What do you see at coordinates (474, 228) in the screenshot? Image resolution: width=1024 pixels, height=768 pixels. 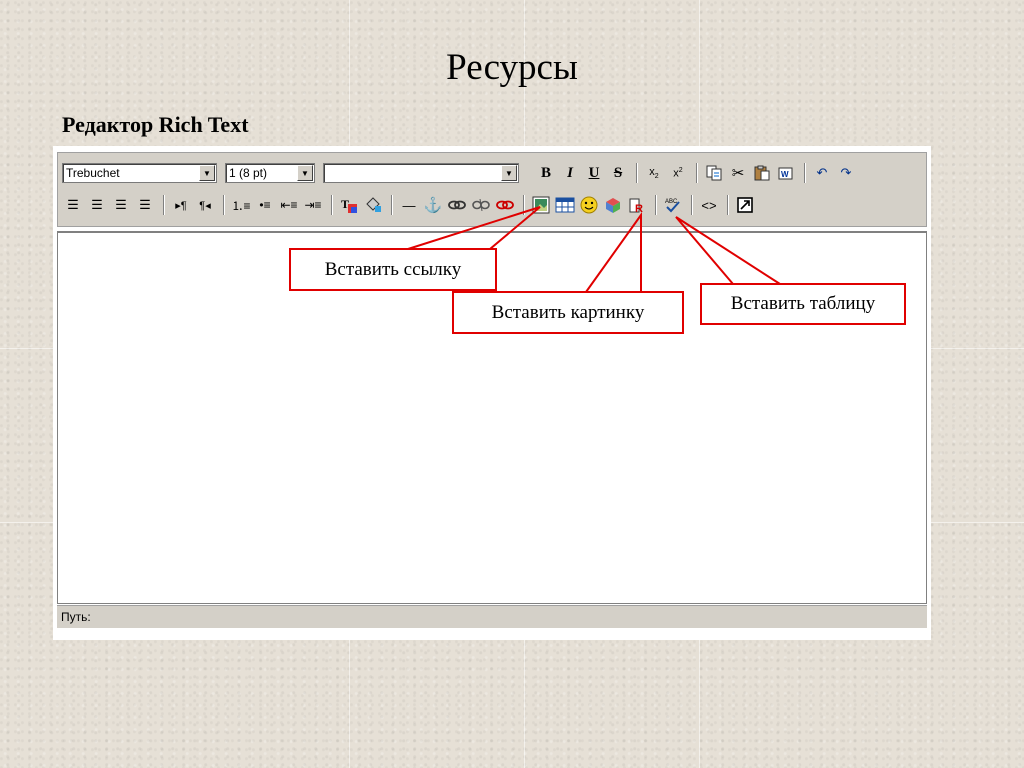 I see `link-callout-arrow` at bounding box center [474, 228].